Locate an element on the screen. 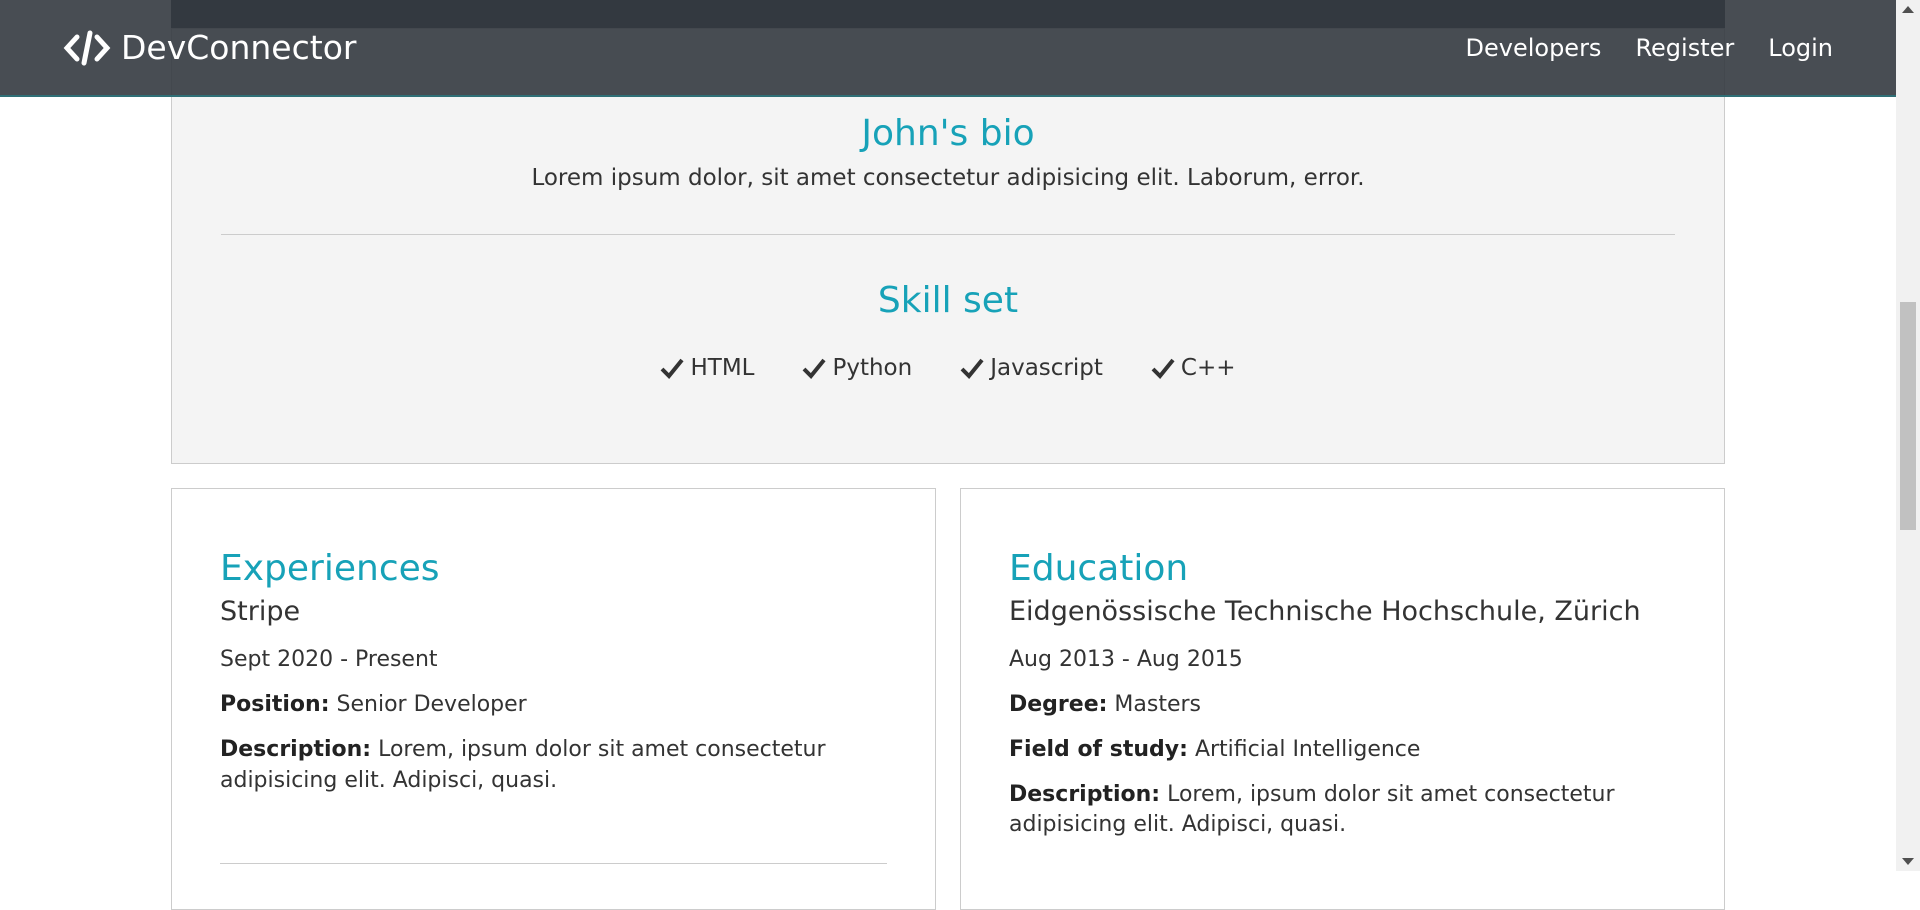 Image resolution: width=1920 pixels, height=910 pixels. education-dates: Aug 2013 - Aug 2015 is located at coordinates (1126, 660).